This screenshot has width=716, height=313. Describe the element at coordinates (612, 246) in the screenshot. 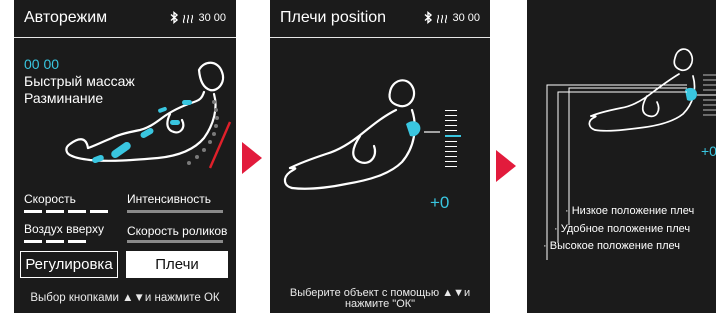

I see `high-position-label: · Высокое положение плеч` at that location.